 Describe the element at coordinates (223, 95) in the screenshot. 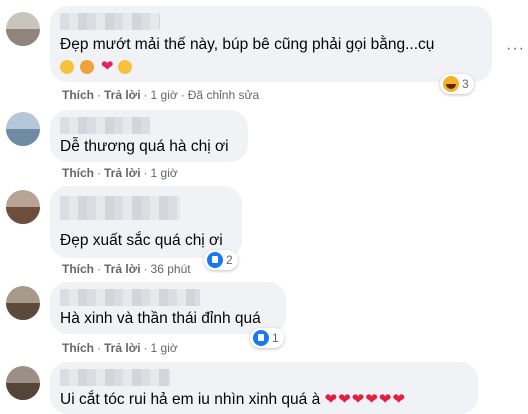

I see `edited-label: Đã chỉnh sửa` at that location.